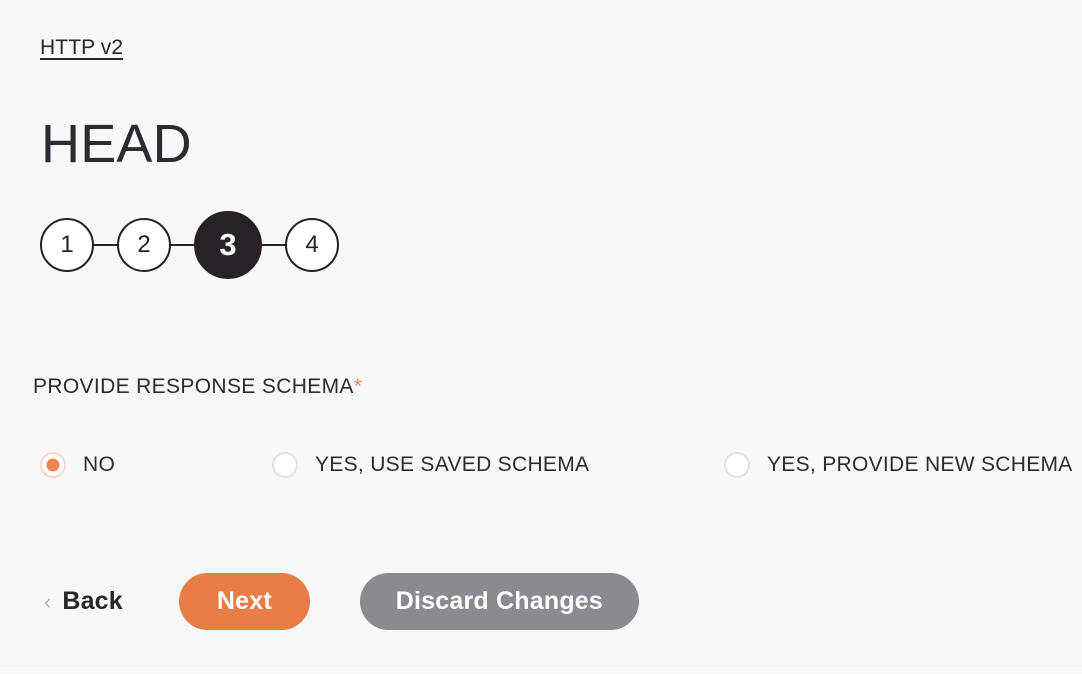 The height and width of the screenshot is (674, 1082). What do you see at coordinates (193, 386) in the screenshot?
I see `field-label-text: PROVIDE RESPONSE SCHEMA` at bounding box center [193, 386].